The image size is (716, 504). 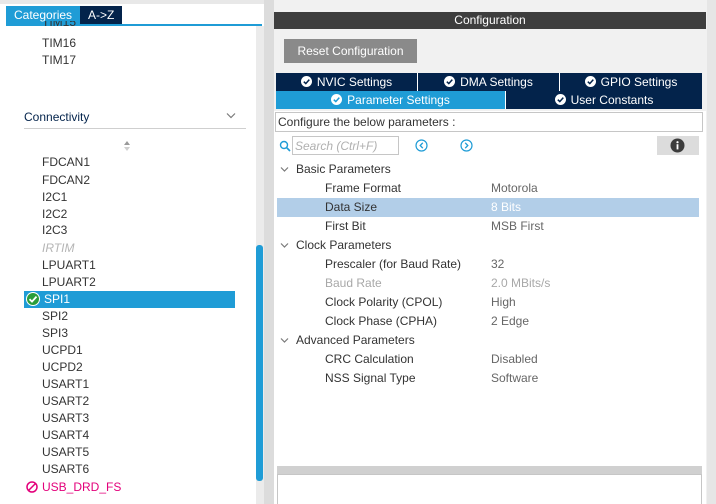 What do you see at coordinates (363, 188) in the screenshot?
I see `param-name: Frame Format` at bounding box center [363, 188].